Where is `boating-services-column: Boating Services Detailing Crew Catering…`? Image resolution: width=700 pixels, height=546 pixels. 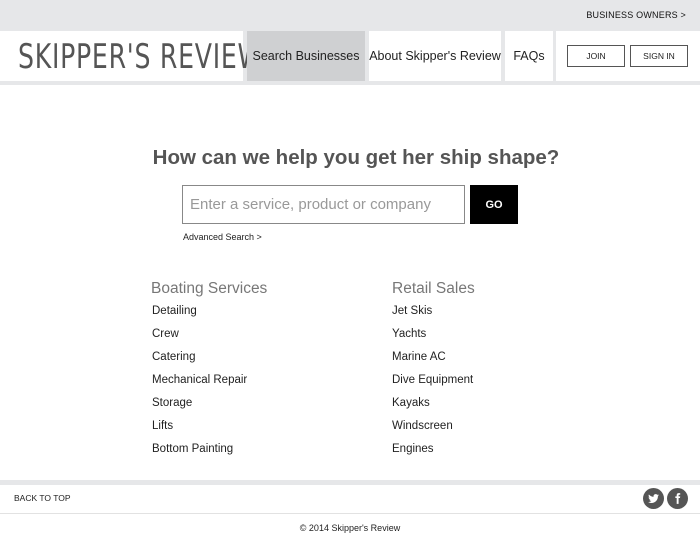 boating-services-column: Boating Services Detailing Crew Catering… is located at coordinates (209, 373).